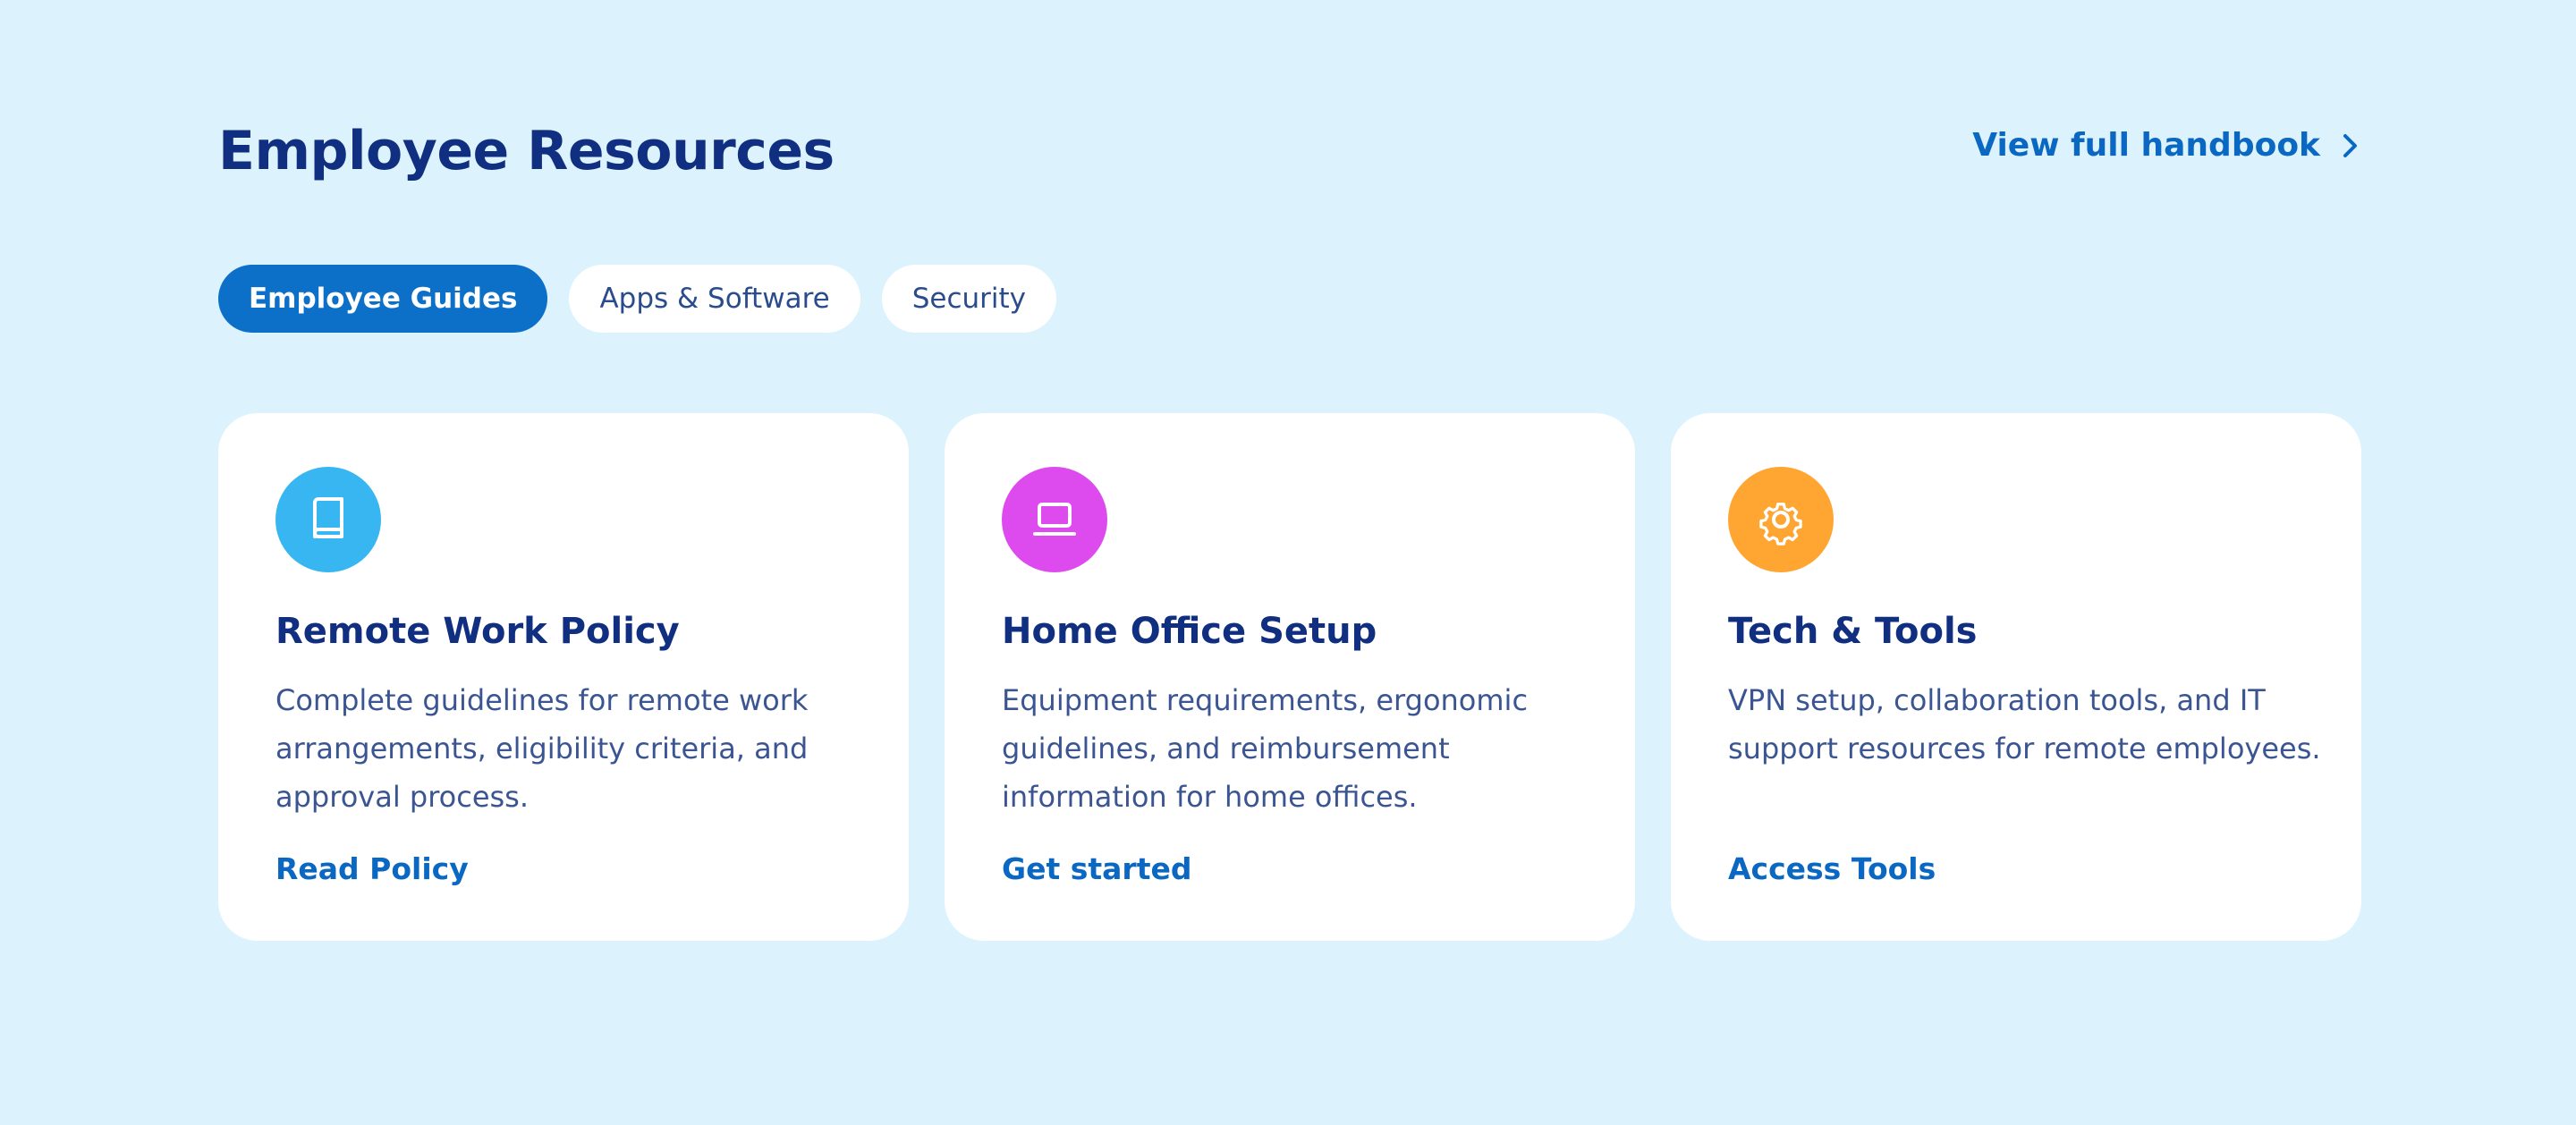 The image size is (2576, 1125). I want to click on chevron-right-icon, so click(2350, 145).